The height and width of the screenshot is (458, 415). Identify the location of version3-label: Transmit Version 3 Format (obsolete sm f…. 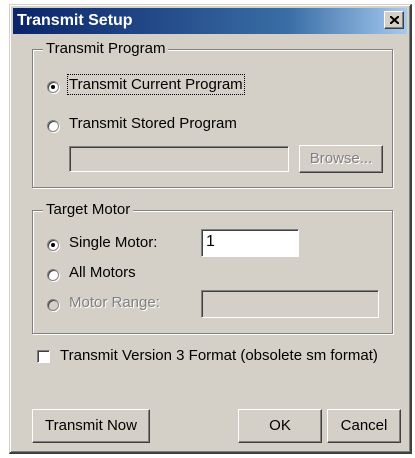
(219, 355).